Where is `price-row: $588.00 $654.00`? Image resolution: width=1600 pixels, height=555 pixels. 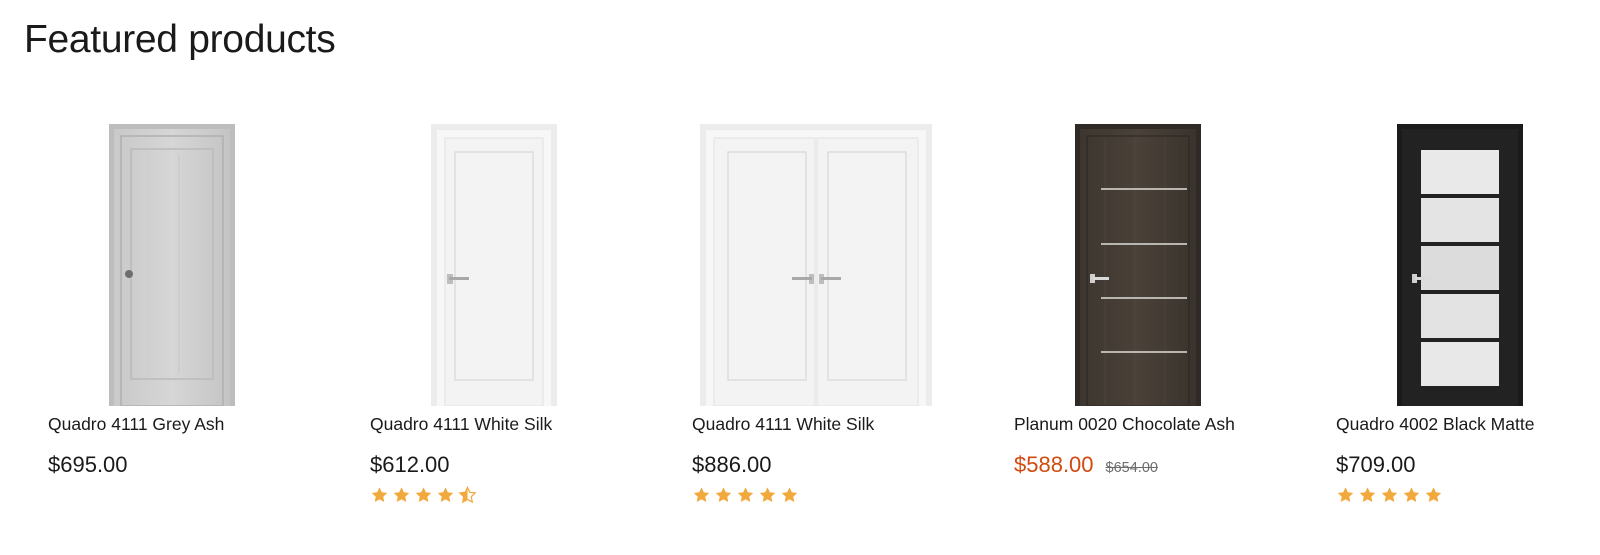 price-row: $588.00 $654.00 is located at coordinates (1086, 465).